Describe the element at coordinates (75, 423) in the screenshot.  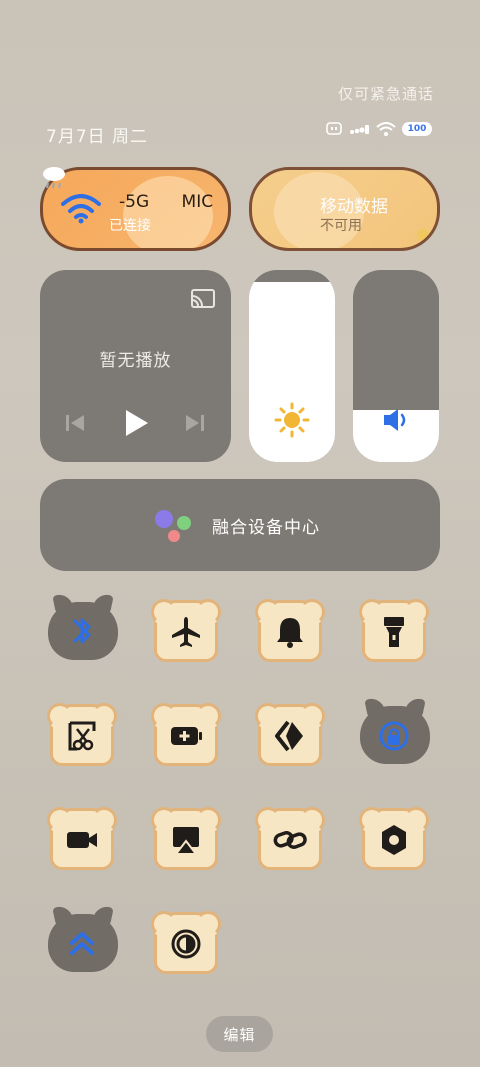
I see `previous-track-icon` at that location.